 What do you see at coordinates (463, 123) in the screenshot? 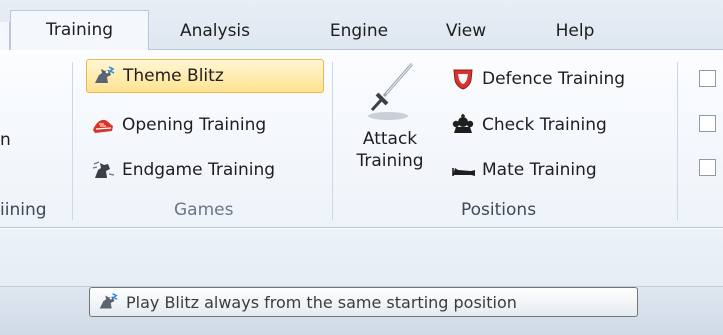
I see `crown-icon` at bounding box center [463, 123].